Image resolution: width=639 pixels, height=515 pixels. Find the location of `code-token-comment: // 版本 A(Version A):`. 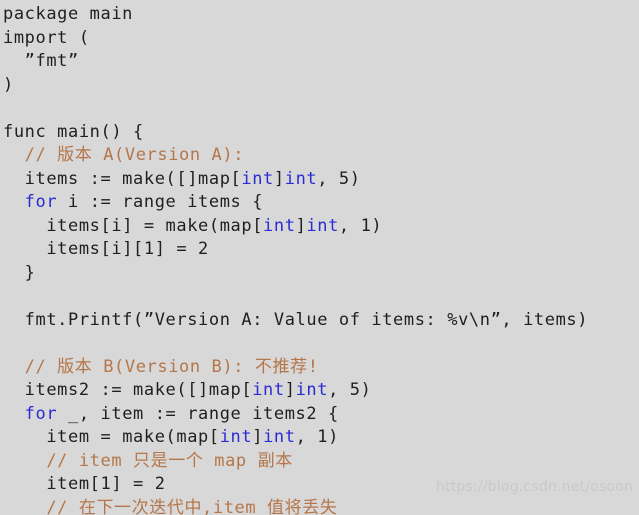

code-token-comment: // 版本 A(Version A): is located at coordinates (134, 155).